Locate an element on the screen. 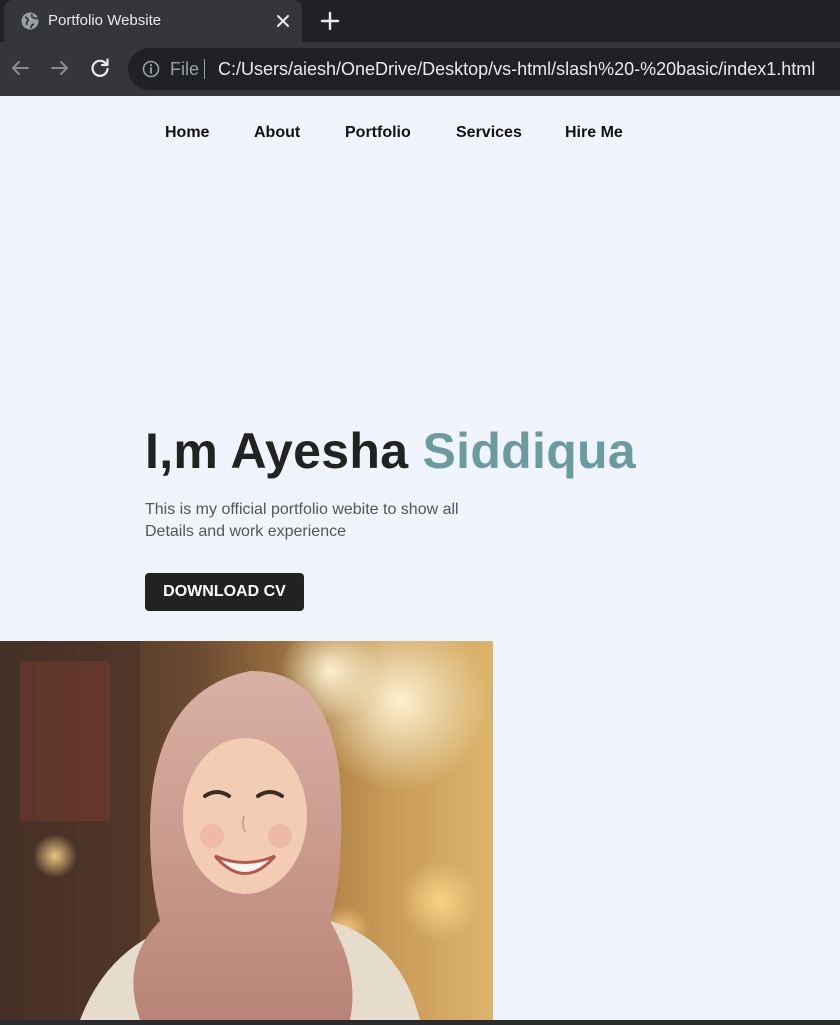 The width and height of the screenshot is (840, 1025). new-tab-icon is located at coordinates (330, 21).